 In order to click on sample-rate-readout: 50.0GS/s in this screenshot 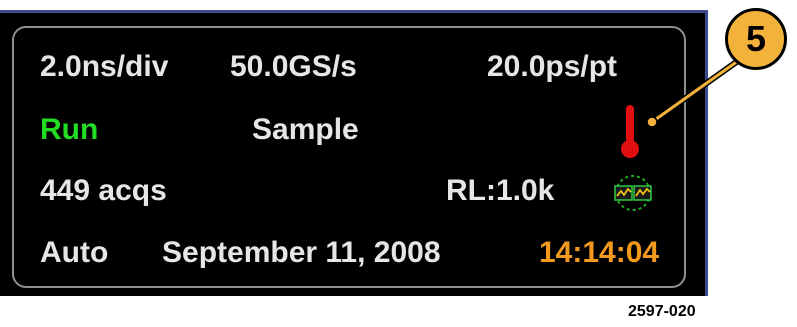, I will do `click(293, 66)`.